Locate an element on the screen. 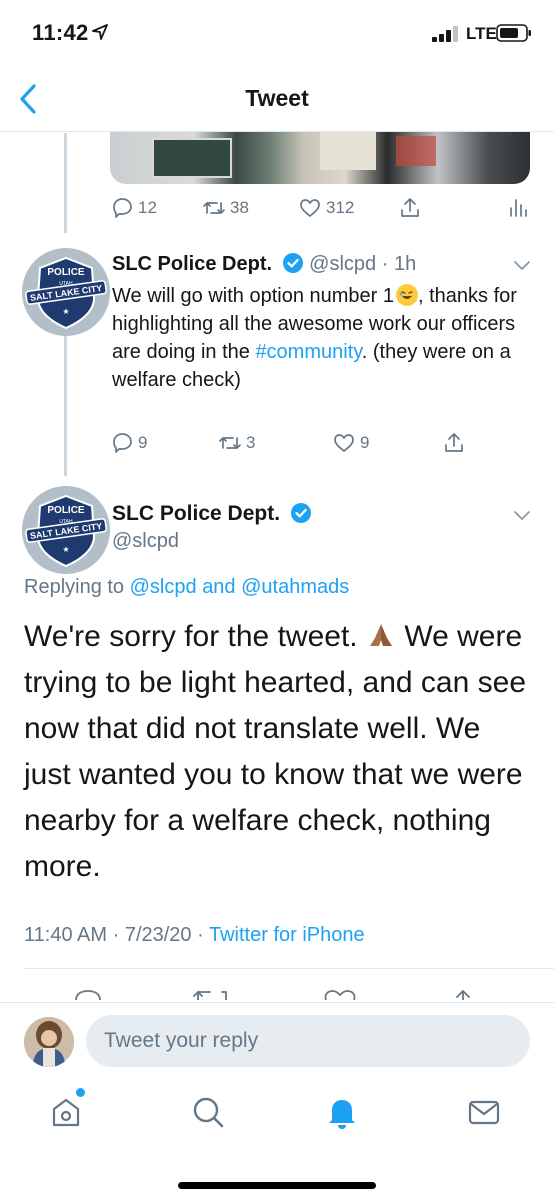 Image resolution: width=554 pixels, height=1200 pixels. tweet-text-part: We will go with option number 1 is located at coordinates (253, 296).